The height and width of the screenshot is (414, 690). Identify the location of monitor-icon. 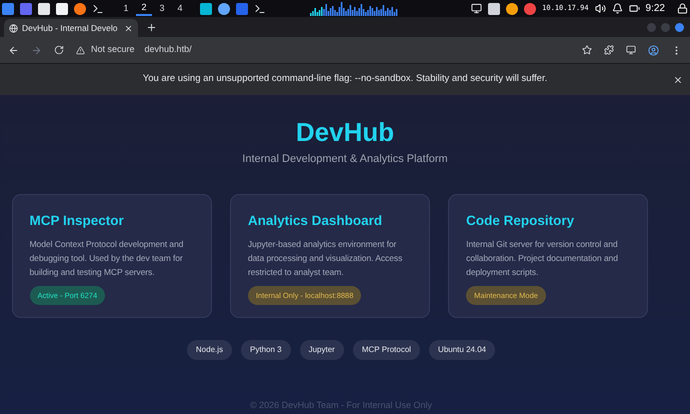
(476, 8).